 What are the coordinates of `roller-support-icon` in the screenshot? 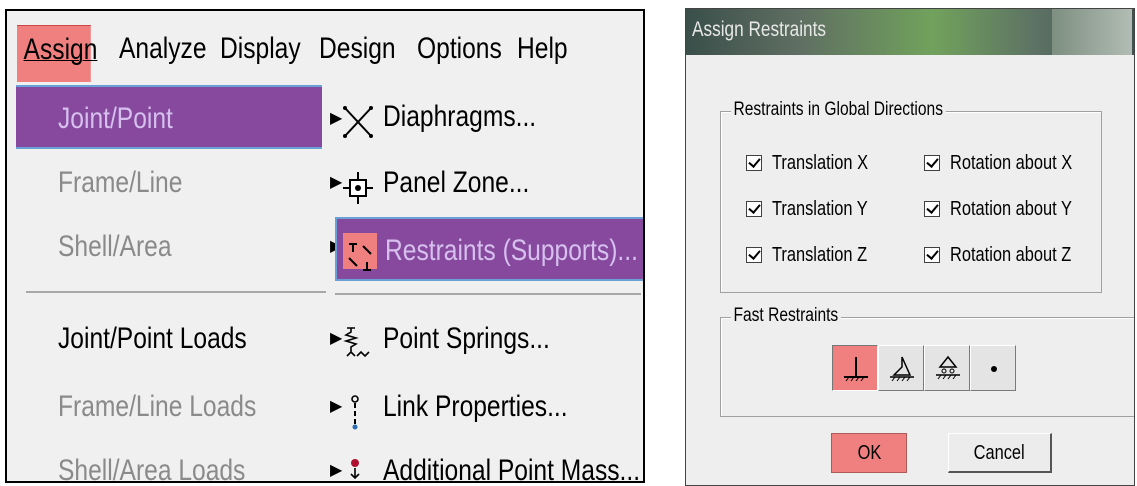 It's located at (948, 367).